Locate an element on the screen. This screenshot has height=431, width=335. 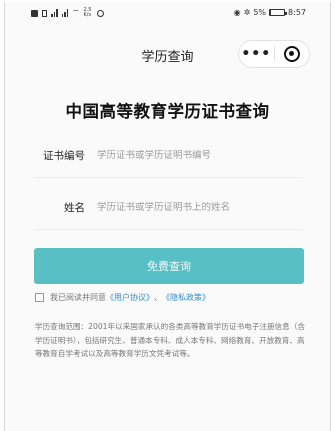
status-right: ◉ ✲ 5% 8:57 is located at coordinates (270, 12).